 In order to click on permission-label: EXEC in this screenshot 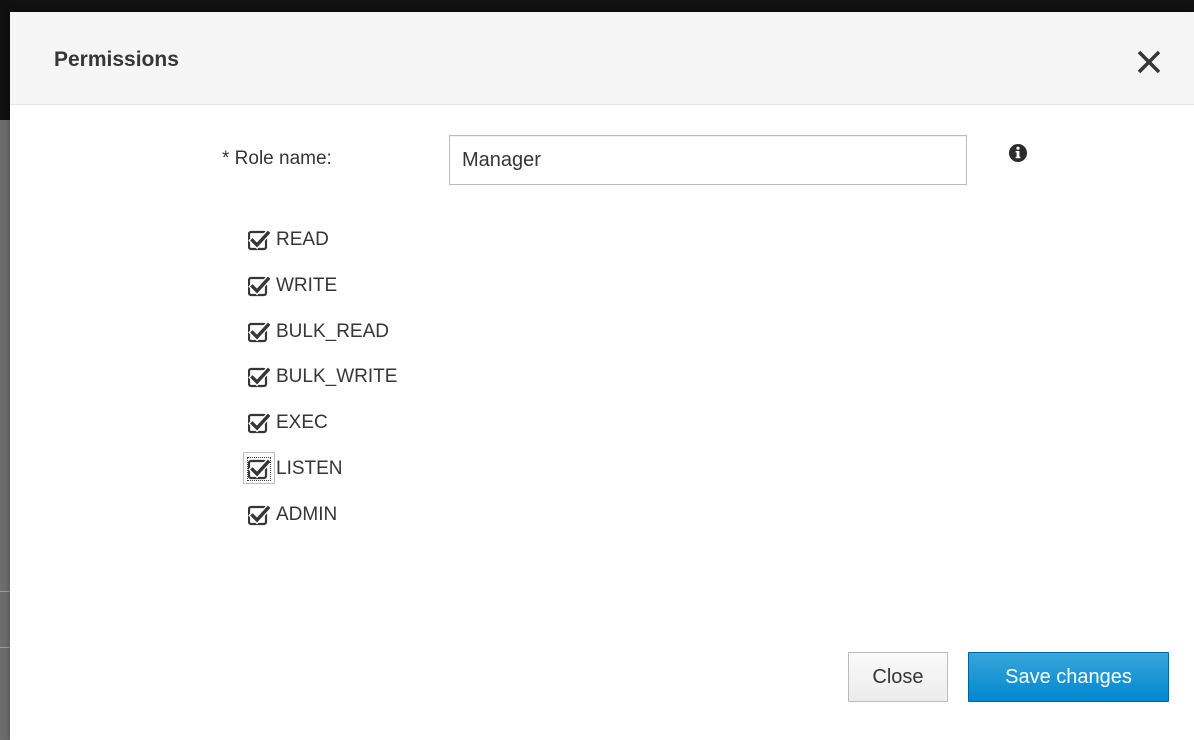, I will do `click(302, 422)`.